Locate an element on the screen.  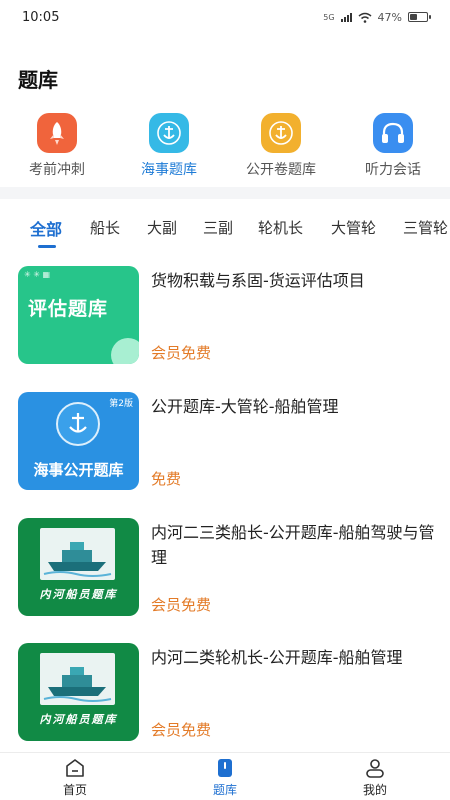
bottom-navigation: 首页 题库 我的 is located at coordinates (225, 776).